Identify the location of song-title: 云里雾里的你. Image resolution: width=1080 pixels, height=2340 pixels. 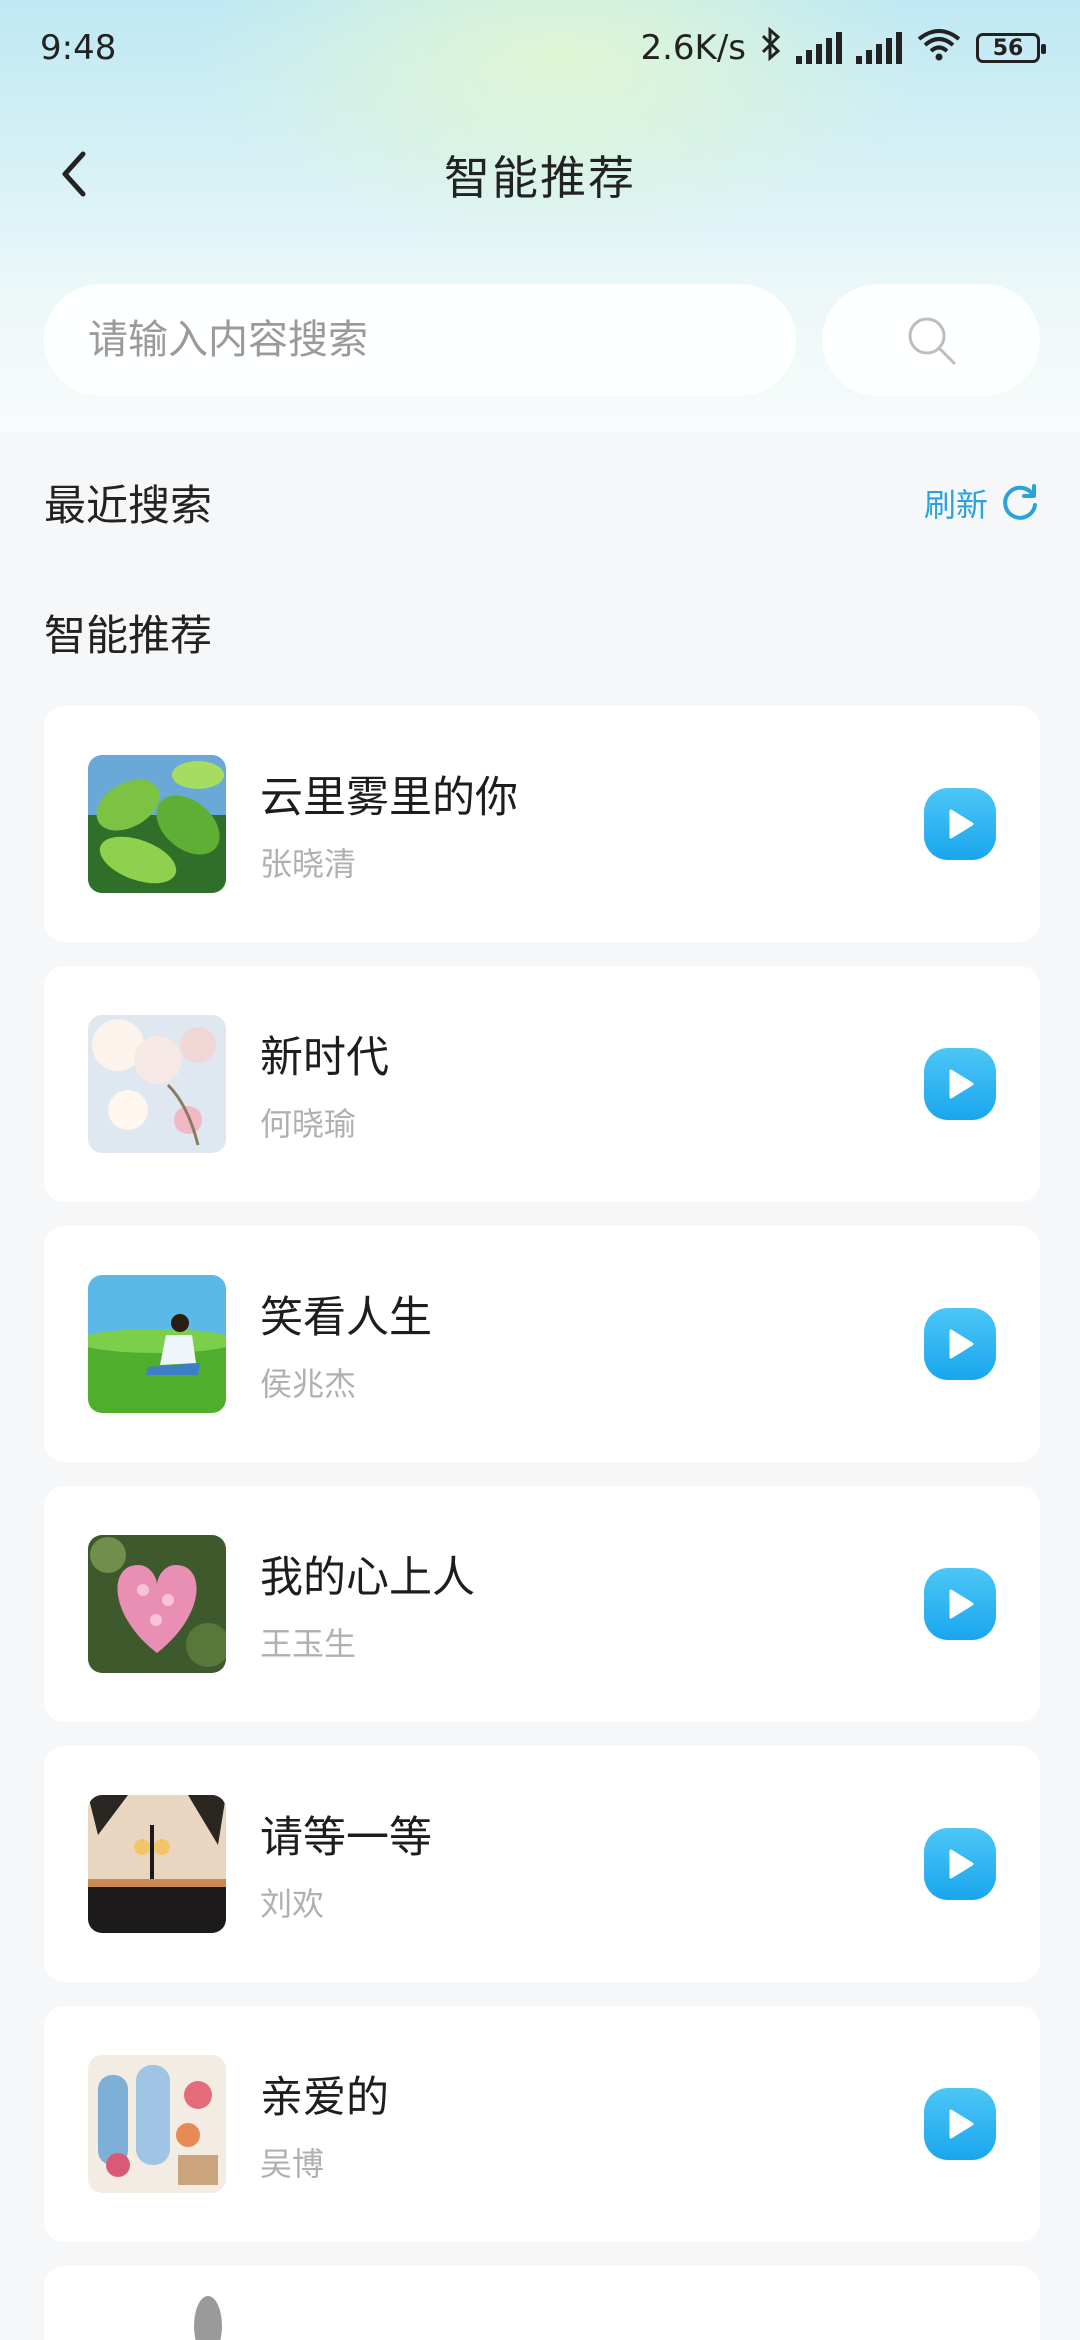
(389, 798).